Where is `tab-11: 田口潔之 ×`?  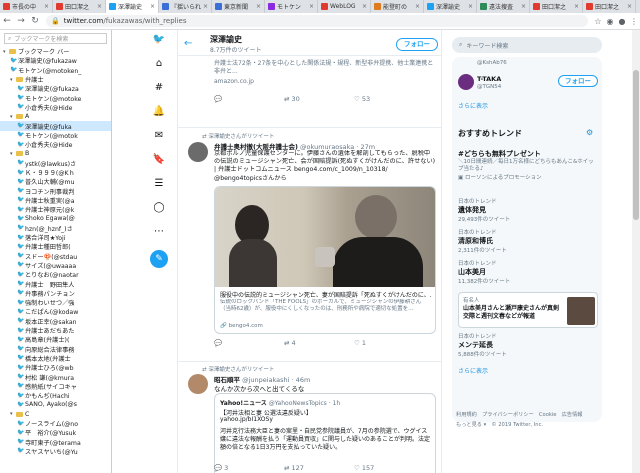 tab-11: 田口潔之 × is located at coordinates (609, 6).